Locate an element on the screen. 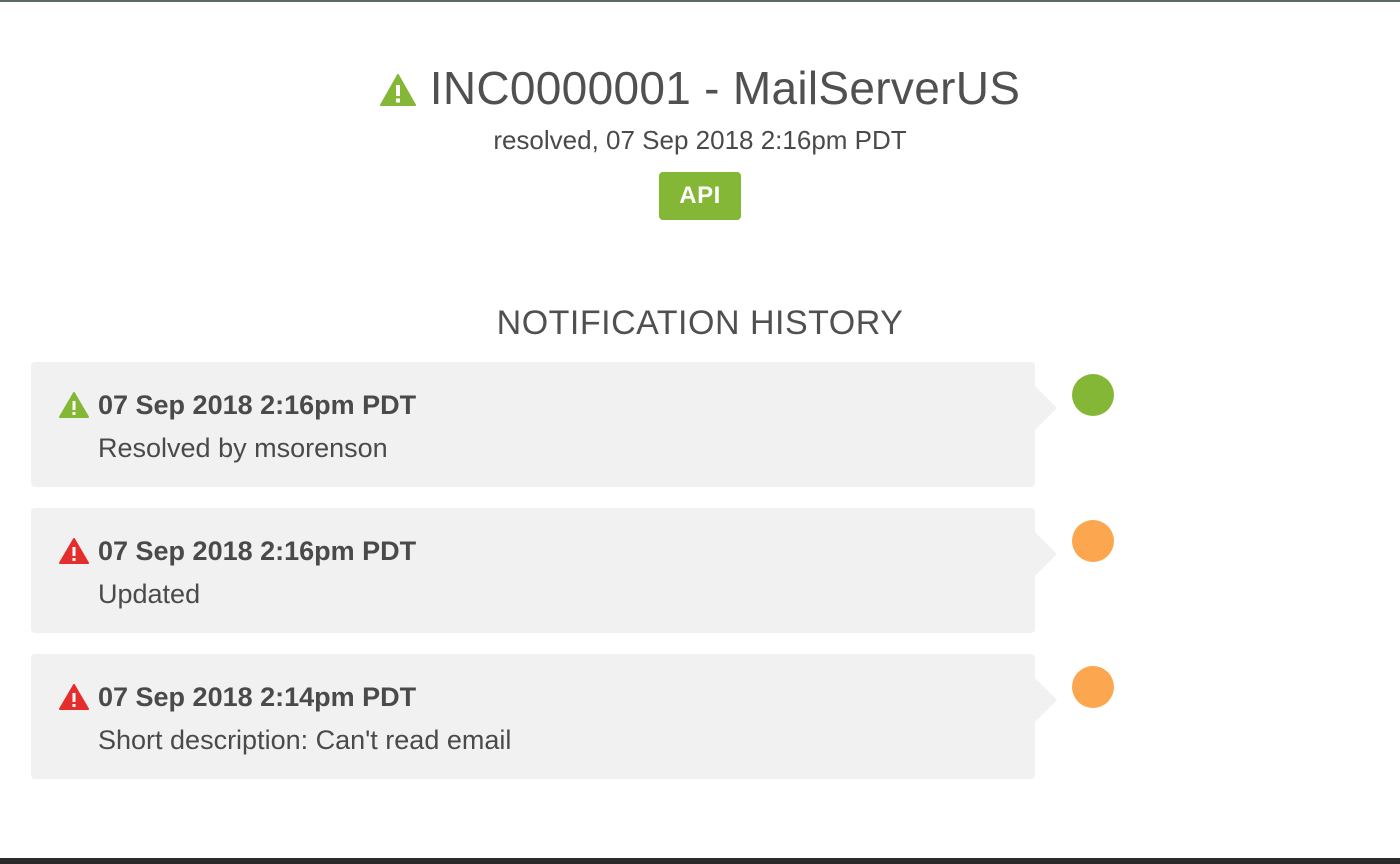  incident-status-line: resolved, 07 Sep 2018 2:16pm PDT is located at coordinates (700, 140).